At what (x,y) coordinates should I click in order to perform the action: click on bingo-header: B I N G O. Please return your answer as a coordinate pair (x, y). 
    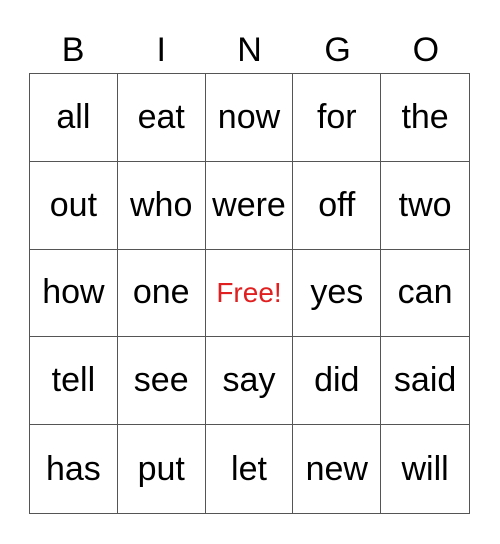
    Looking at the image, I should click on (250, 50).